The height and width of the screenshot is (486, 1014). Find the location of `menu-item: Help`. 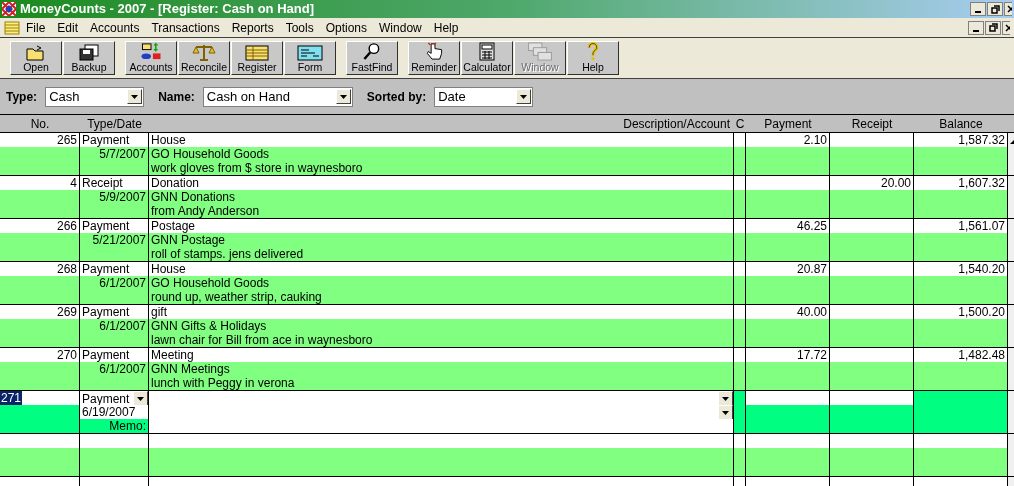

menu-item: Help is located at coordinates (446, 27).